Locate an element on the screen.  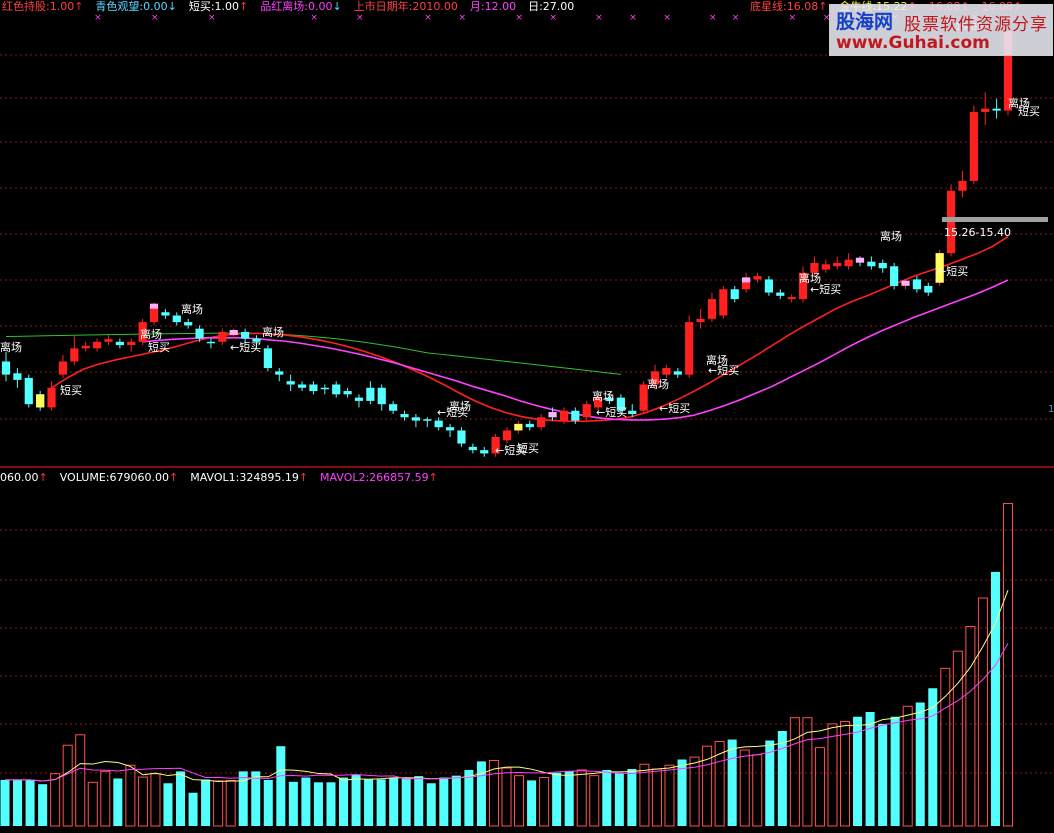
ma-magenta-line is located at coordinates (575, 350).